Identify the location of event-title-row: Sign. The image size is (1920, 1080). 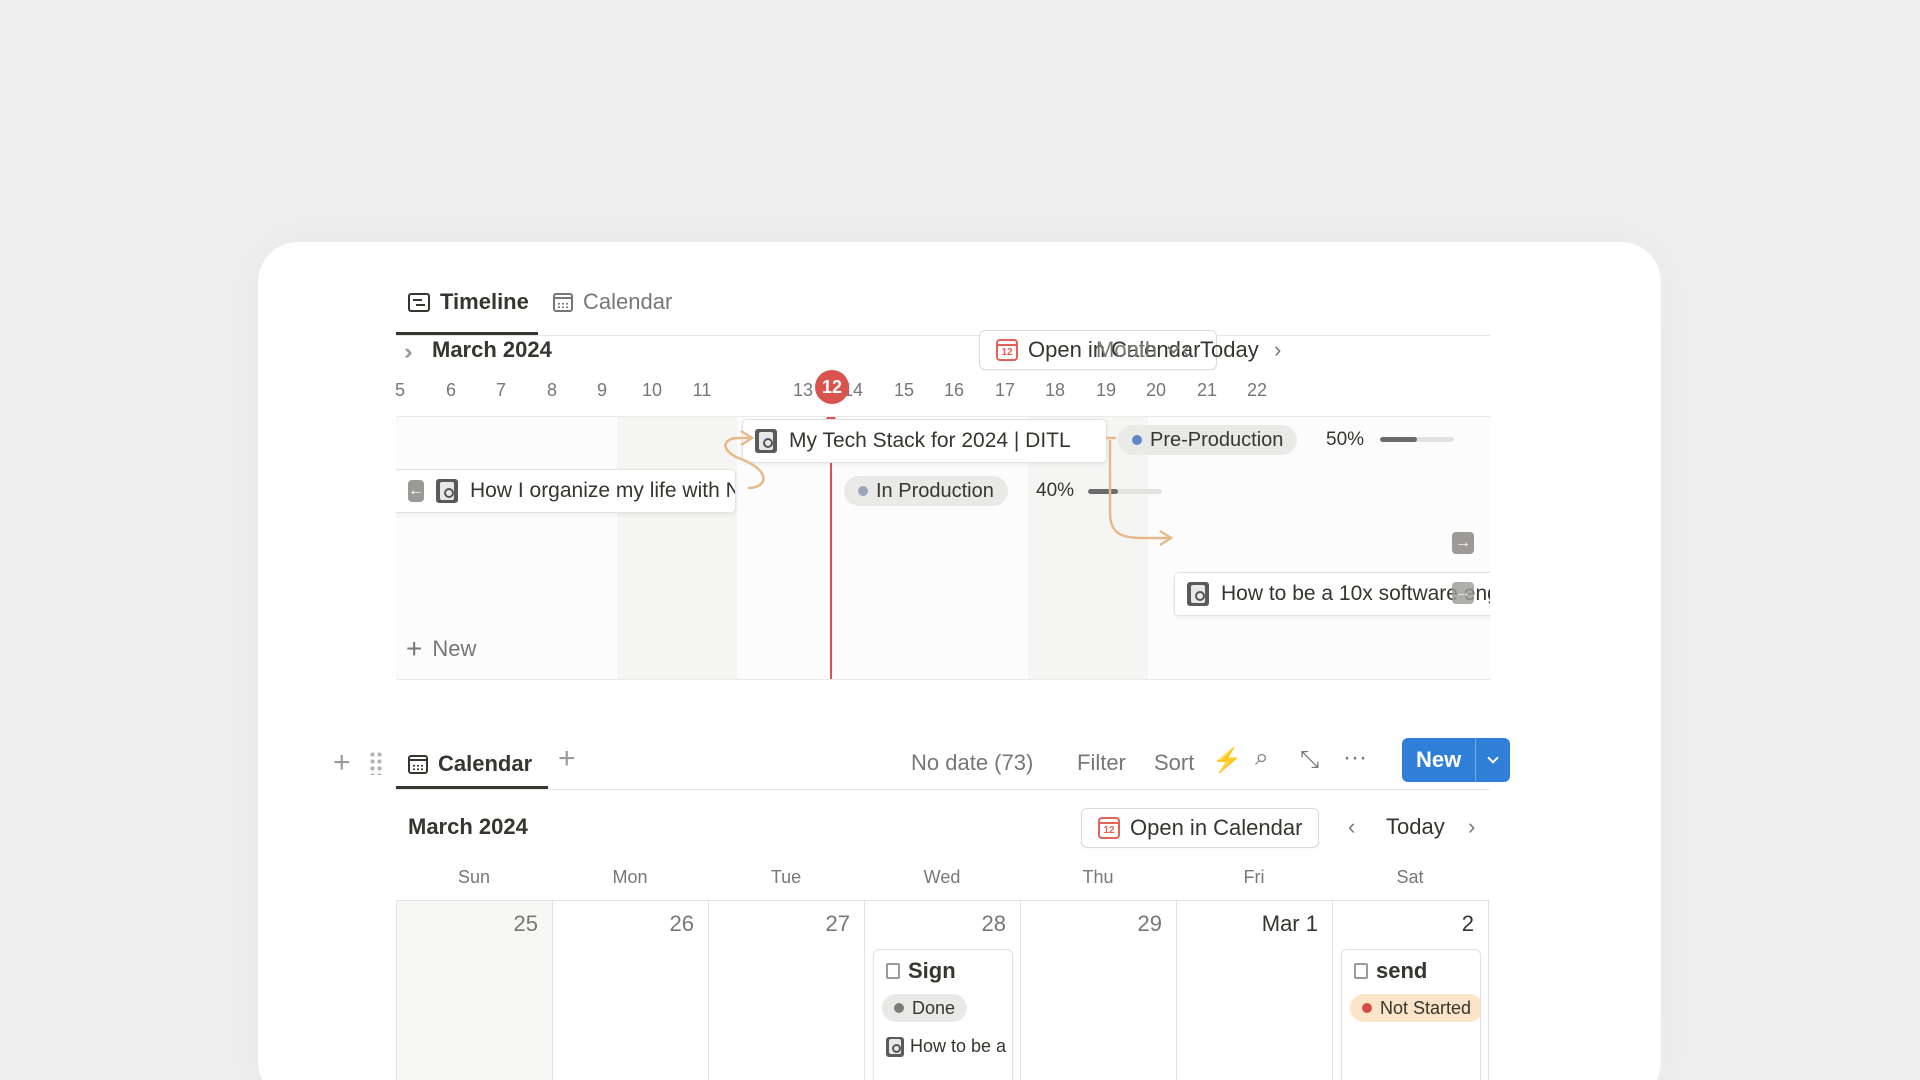
(921, 971).